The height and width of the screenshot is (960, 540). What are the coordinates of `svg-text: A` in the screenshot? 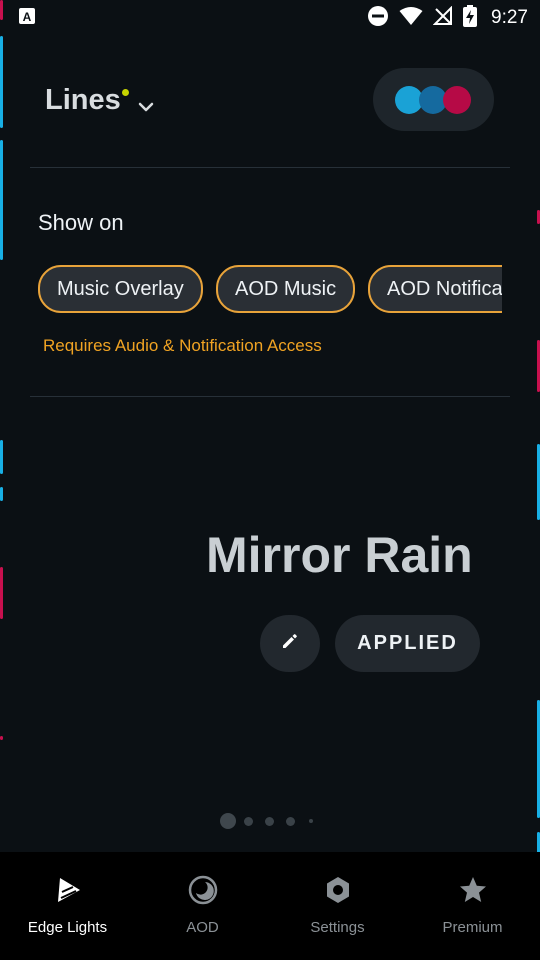 It's located at (27, 17).